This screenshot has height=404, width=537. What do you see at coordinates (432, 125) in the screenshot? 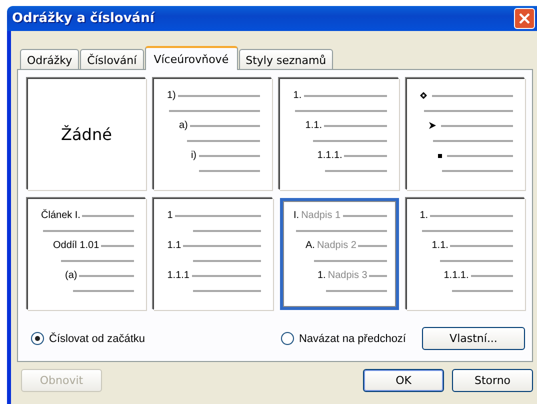
I see `arrowhead-bullet-icon` at bounding box center [432, 125].